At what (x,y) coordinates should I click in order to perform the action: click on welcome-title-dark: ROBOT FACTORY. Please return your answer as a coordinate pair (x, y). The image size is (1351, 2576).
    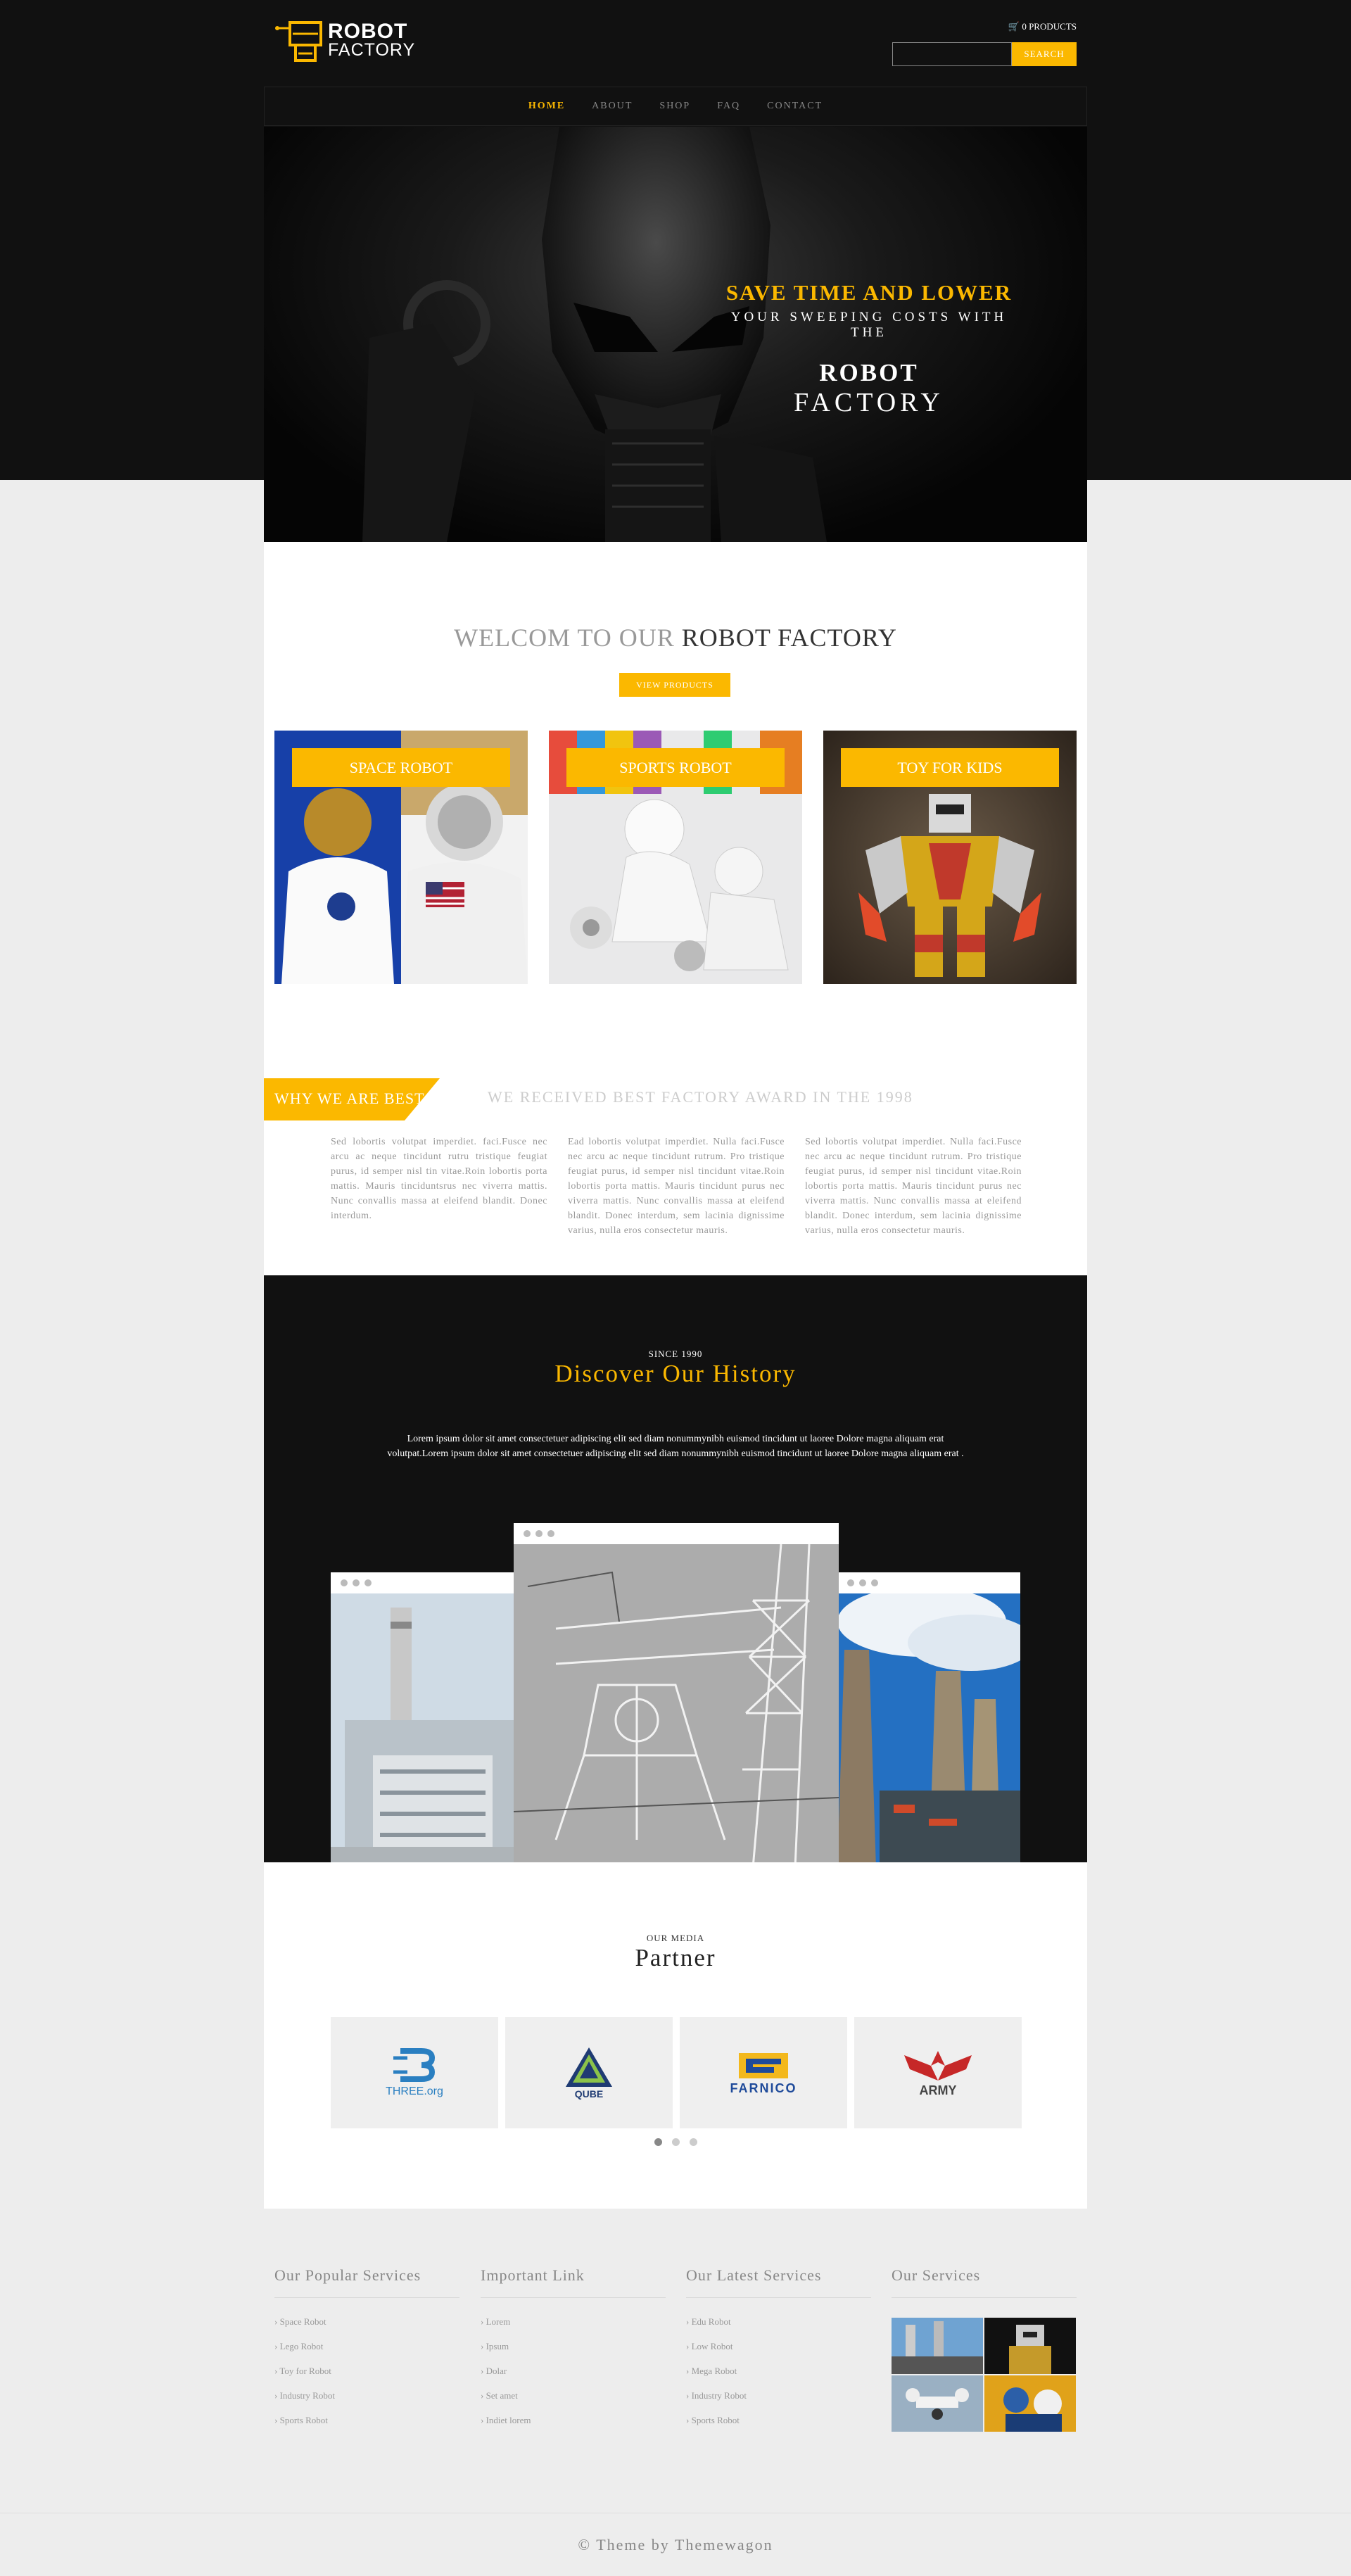
    Looking at the image, I should click on (789, 638).